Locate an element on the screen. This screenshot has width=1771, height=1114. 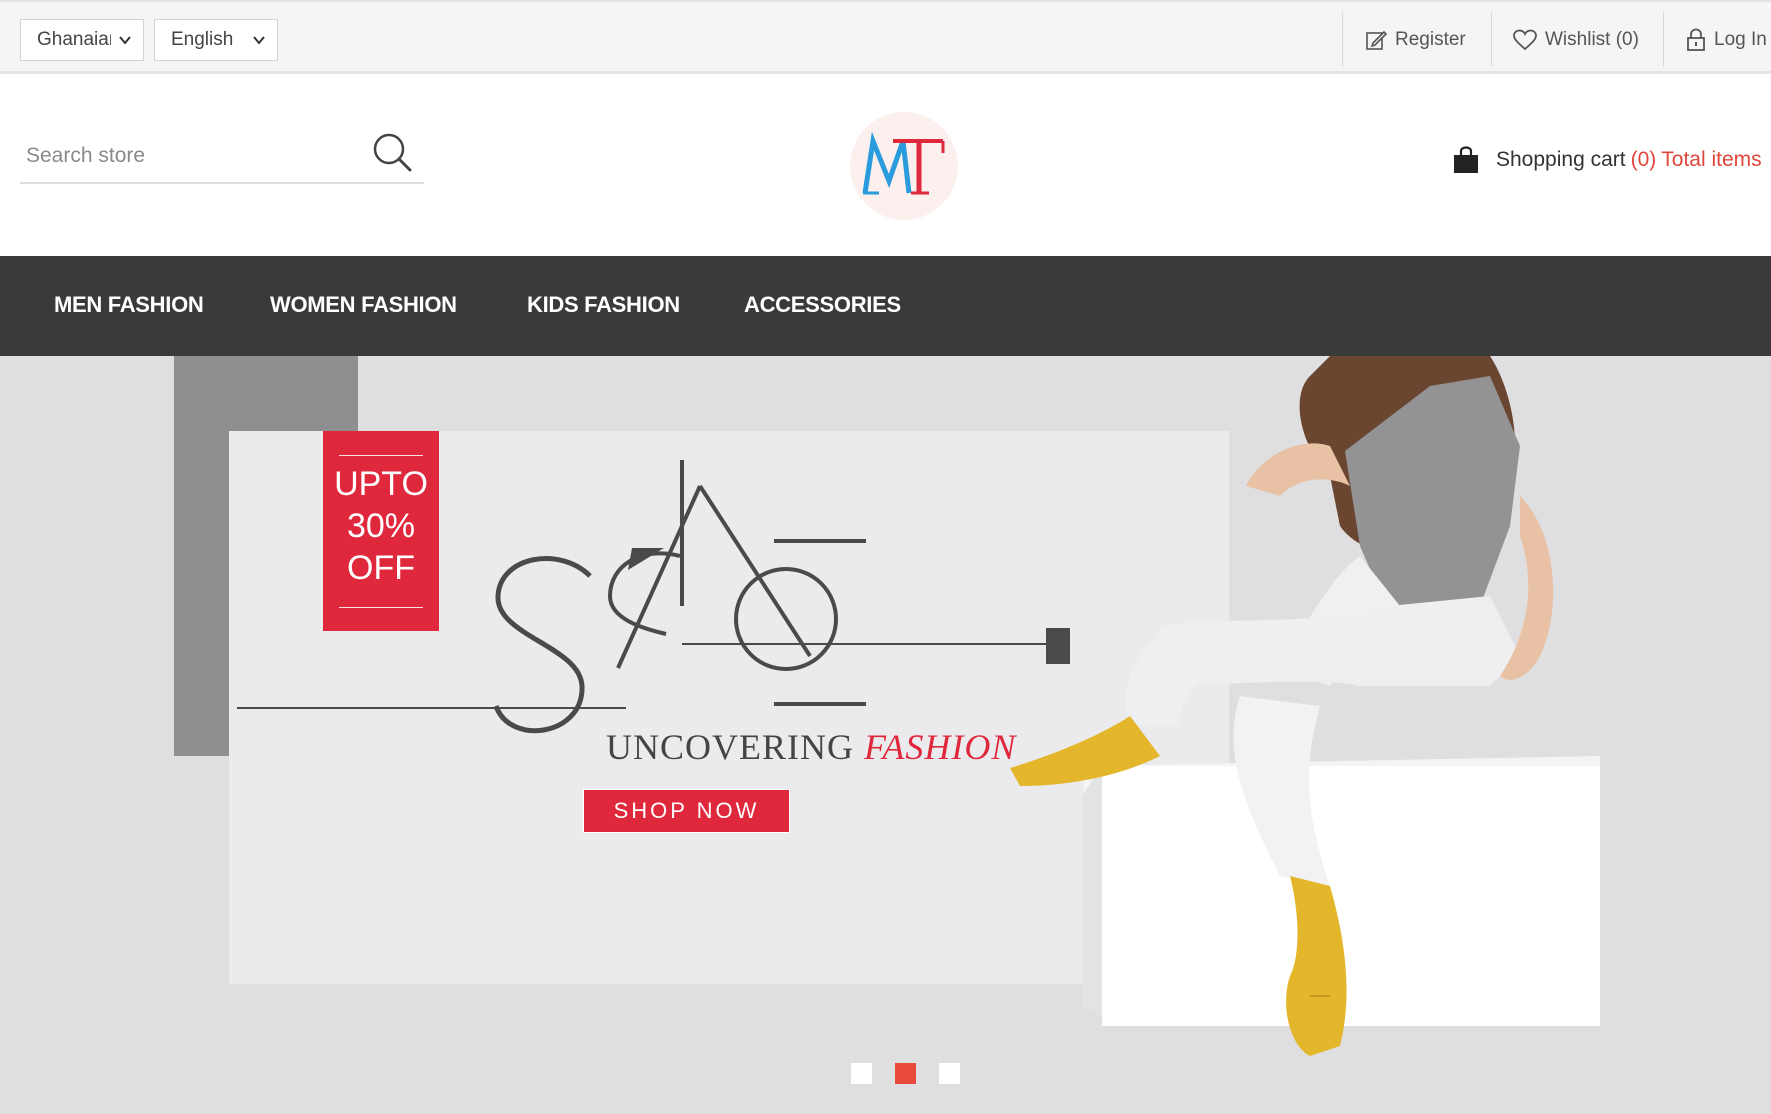
register-link: Register is located at coordinates (1415, 39).